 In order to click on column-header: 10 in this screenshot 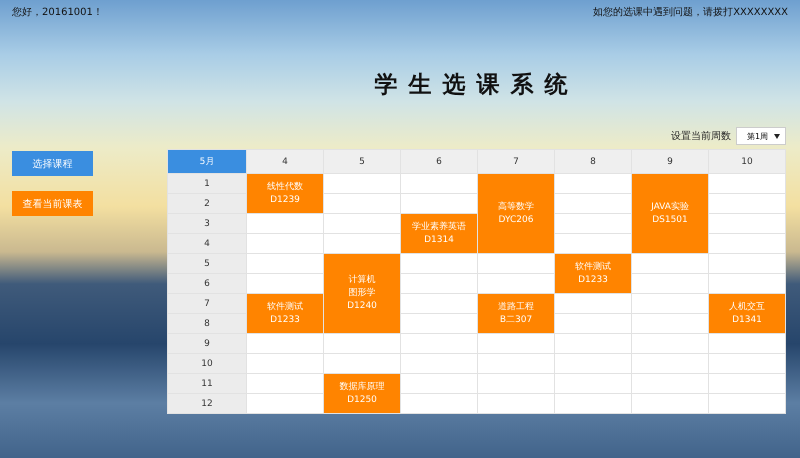, I will do `click(747, 161)`.